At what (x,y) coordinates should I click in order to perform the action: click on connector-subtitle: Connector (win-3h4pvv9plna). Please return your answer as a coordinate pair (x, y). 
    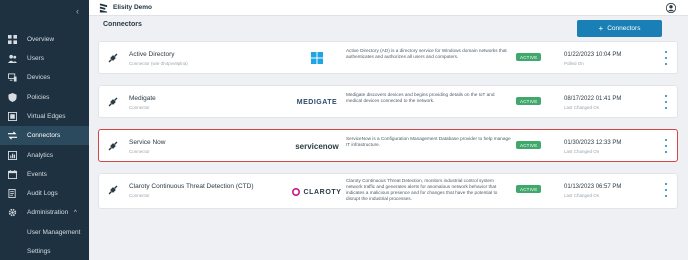
    Looking at the image, I should click on (158, 63).